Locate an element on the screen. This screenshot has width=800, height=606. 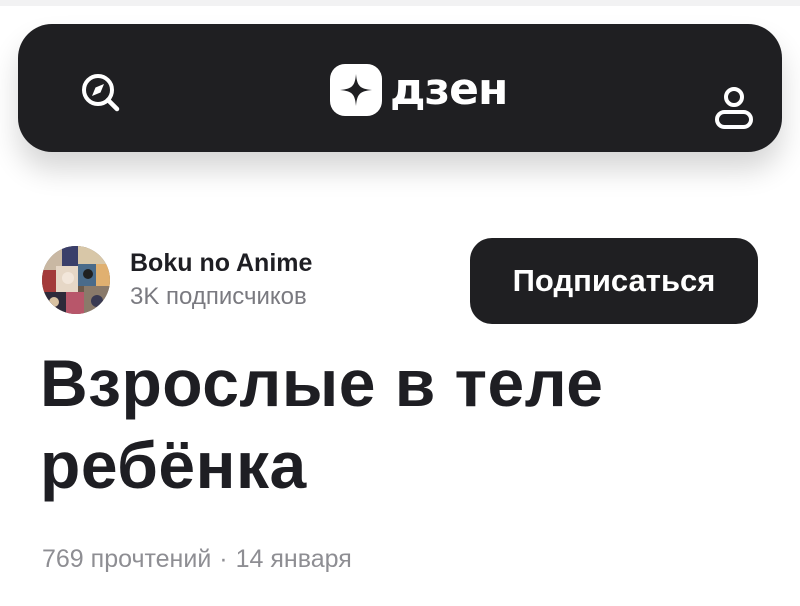
article-date: 14 января is located at coordinates (293, 559).